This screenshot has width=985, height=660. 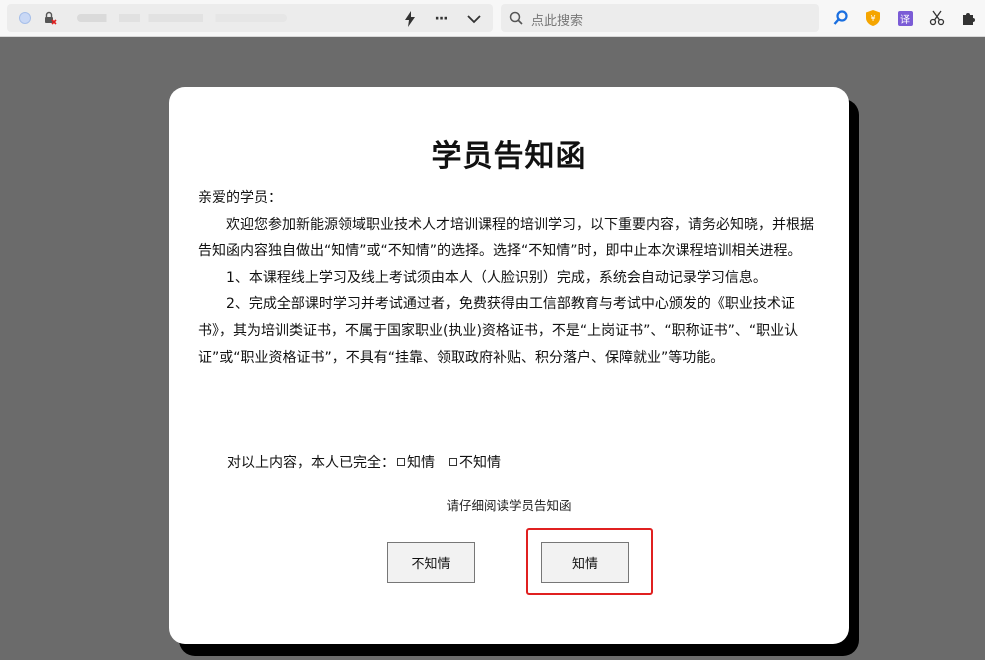 I want to click on greeting: 亲爱的学员：, so click(x=240, y=198).